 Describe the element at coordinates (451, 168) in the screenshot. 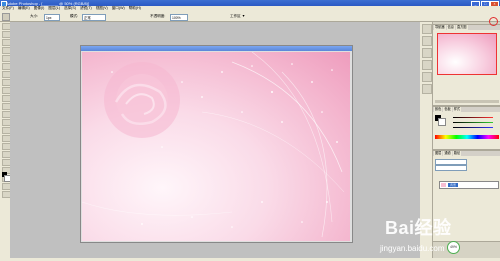

I see `lock-options` at that location.